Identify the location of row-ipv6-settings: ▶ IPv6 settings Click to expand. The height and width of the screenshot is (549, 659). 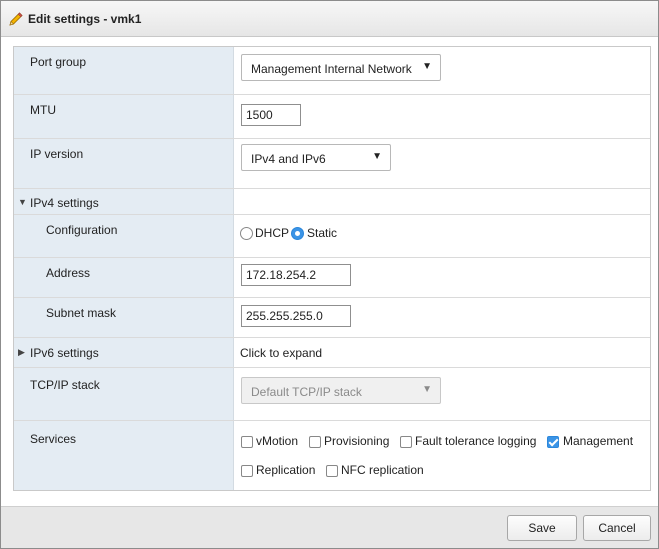
(332, 353).